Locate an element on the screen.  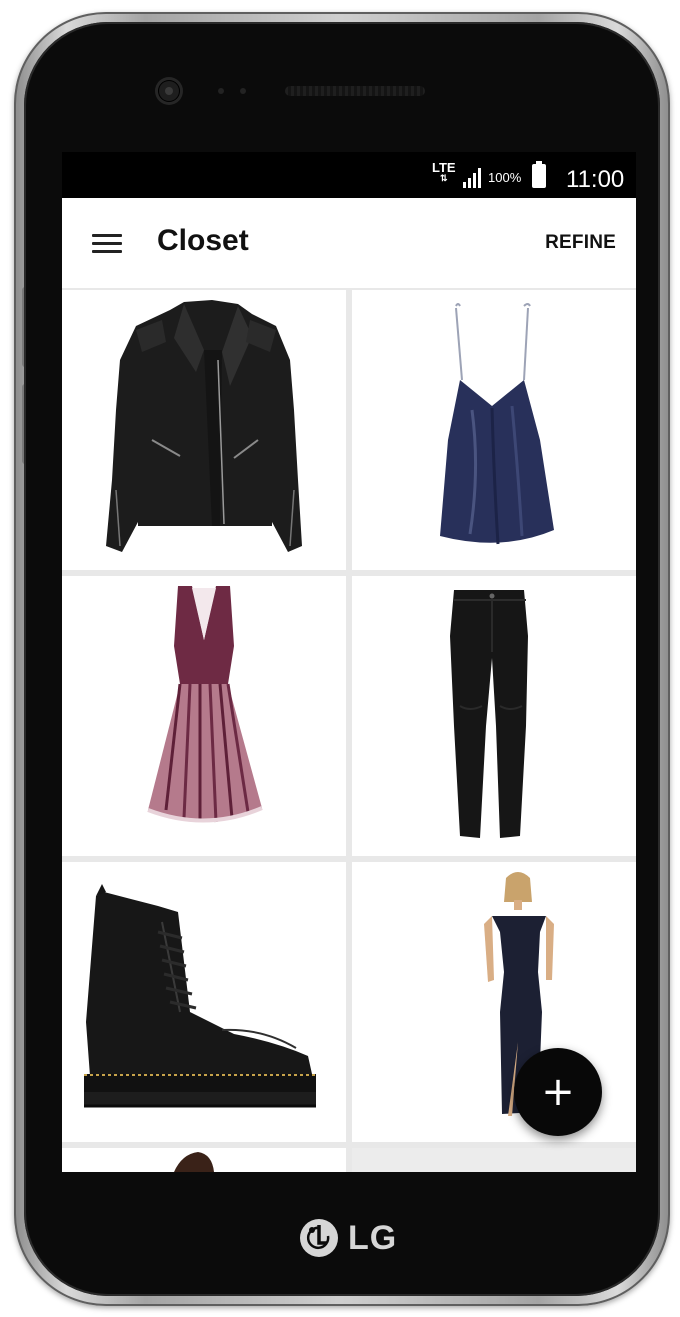
app-bar: Closet REFINE is located at coordinates (349, 243).